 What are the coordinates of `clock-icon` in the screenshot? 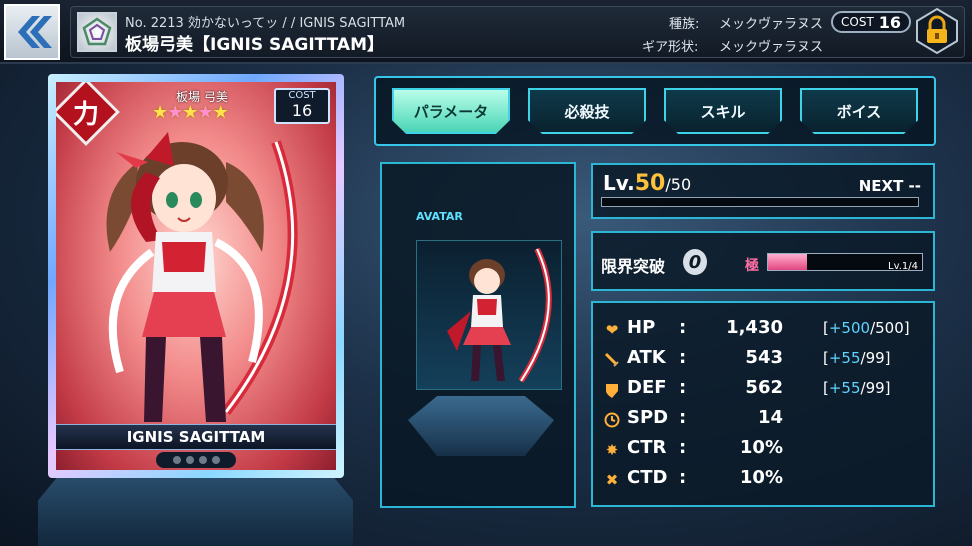 It's located at (612, 420).